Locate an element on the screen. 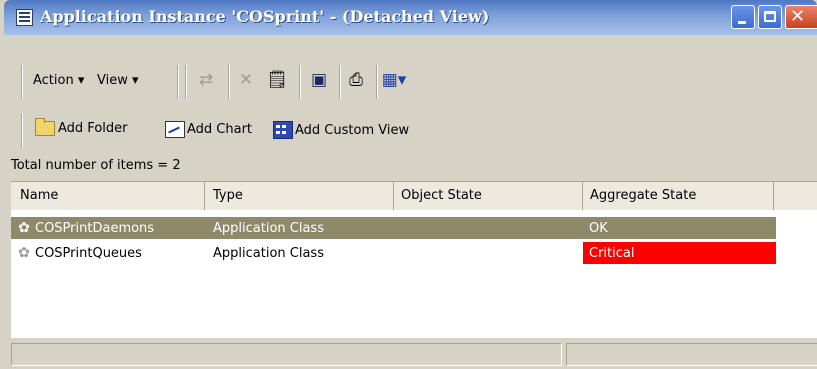  aggregate-state-cell: Critical is located at coordinates (679, 253).